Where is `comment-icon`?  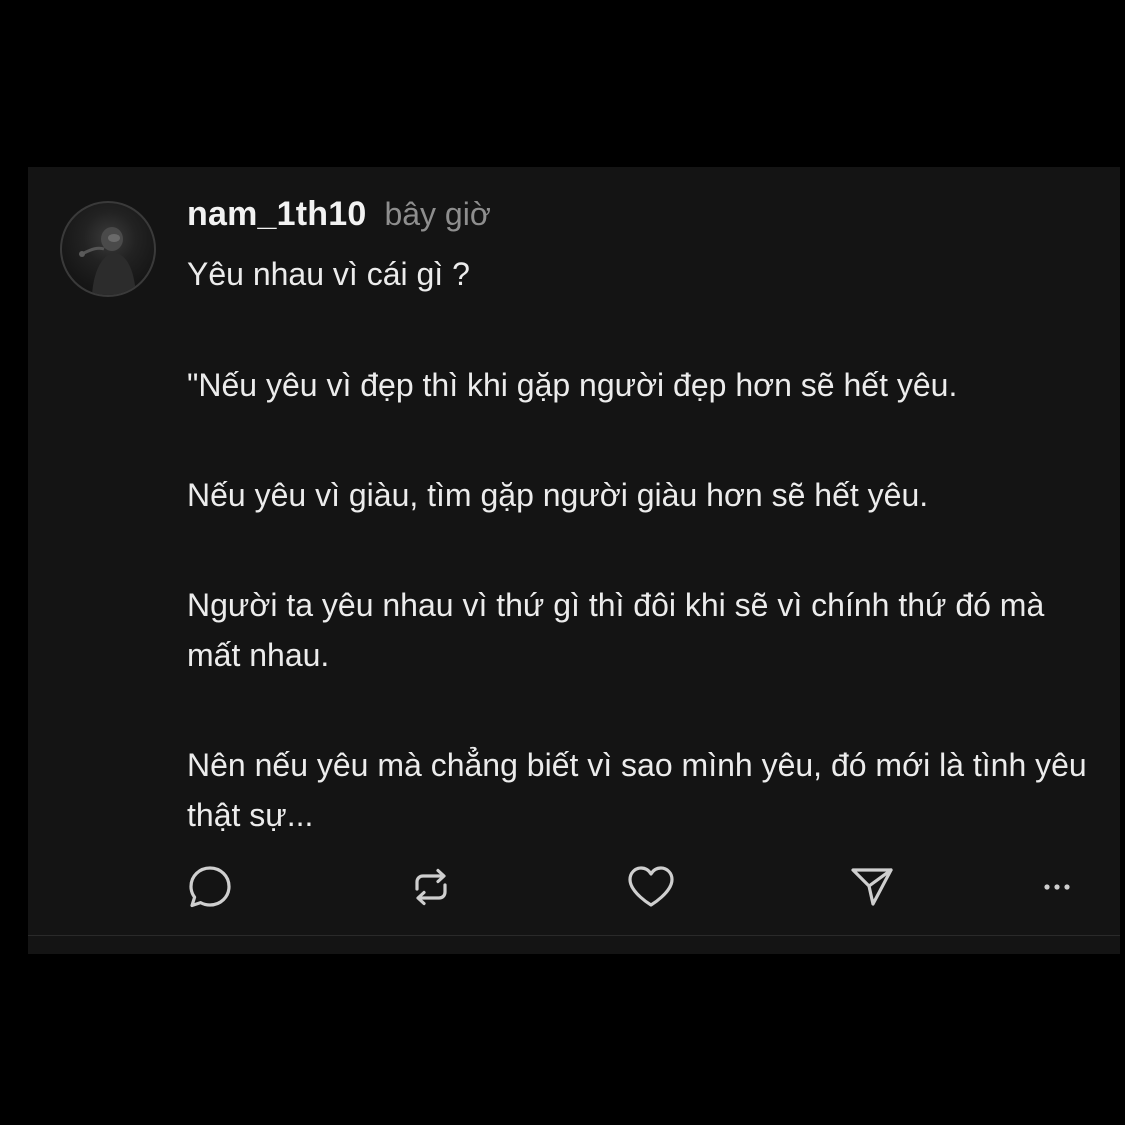 comment-icon is located at coordinates (210, 887).